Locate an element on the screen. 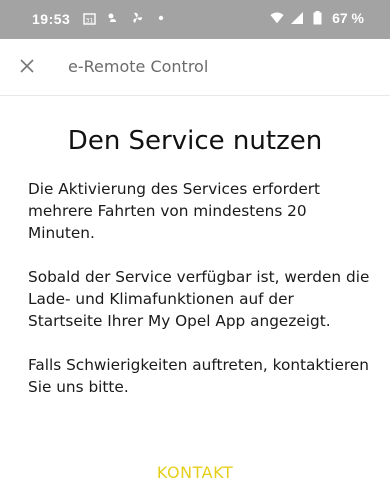  signal-icon is located at coordinates (297, 18).